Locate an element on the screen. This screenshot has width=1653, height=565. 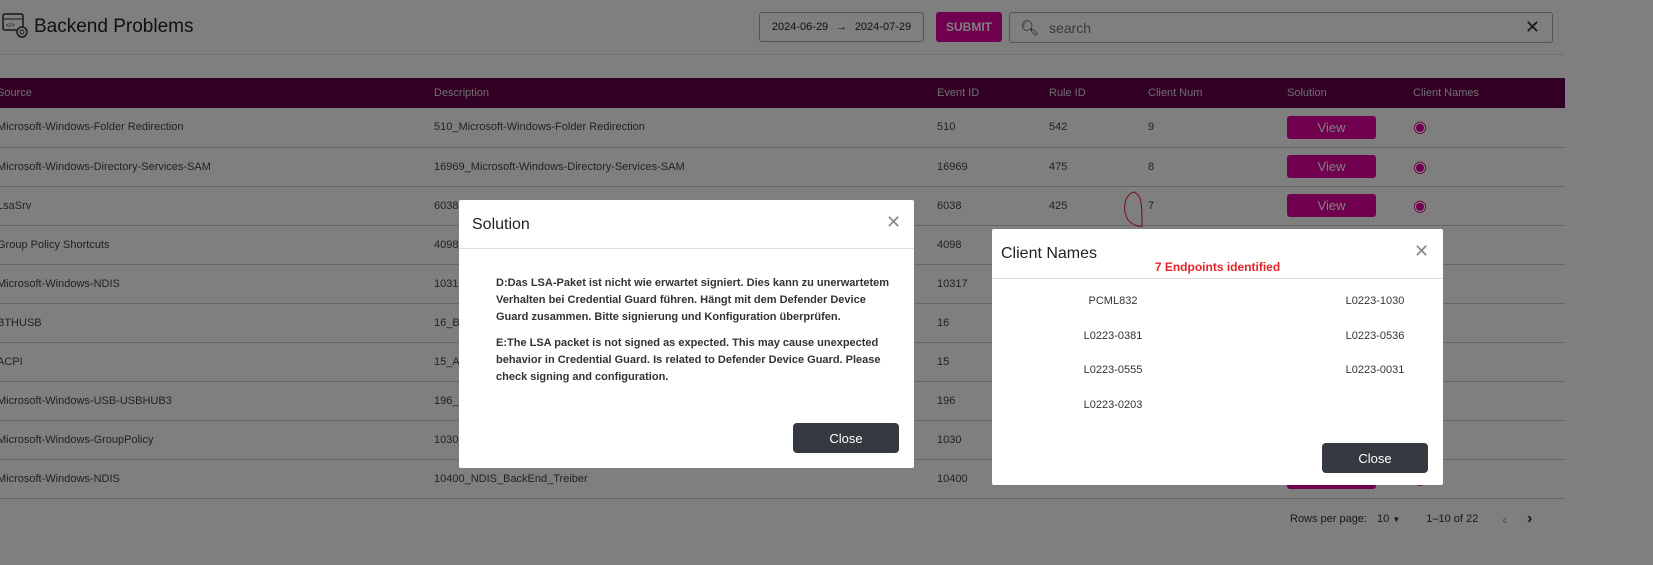
modal-title: Solution is located at coordinates (501, 224).